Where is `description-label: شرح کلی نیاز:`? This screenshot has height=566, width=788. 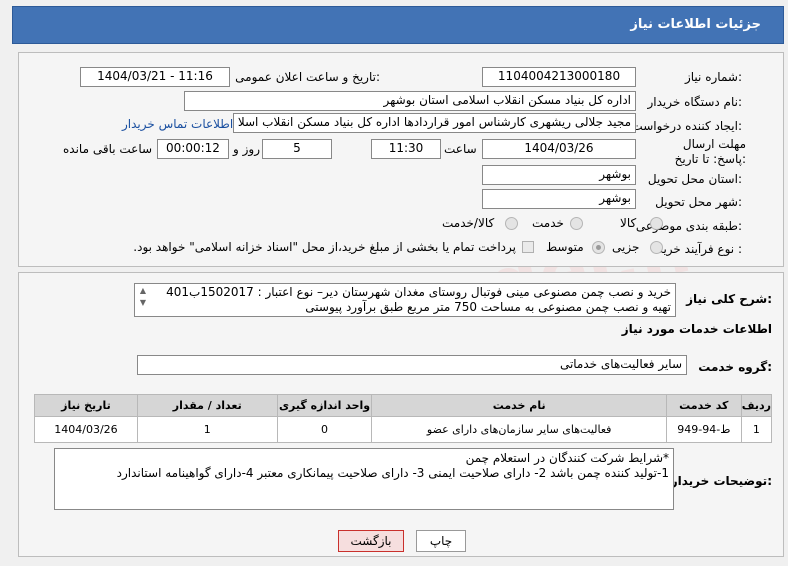 description-label: شرح کلی نیاز: is located at coordinates (729, 299).